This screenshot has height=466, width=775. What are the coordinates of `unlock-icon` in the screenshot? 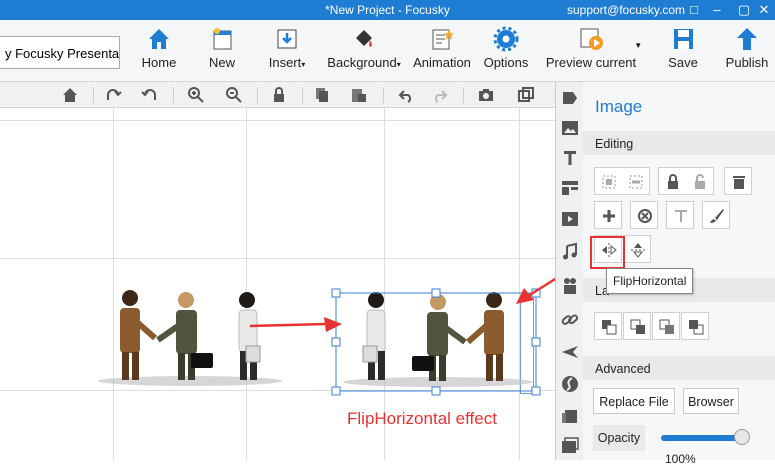 It's located at (700, 182).